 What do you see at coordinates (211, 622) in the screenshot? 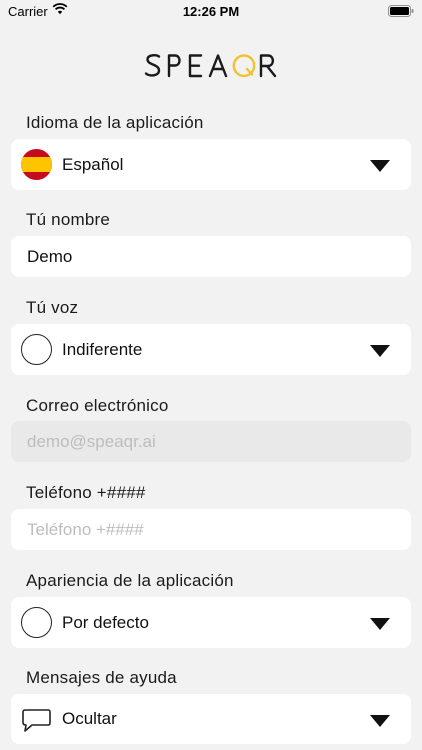
I see `appearance-select: Por defecto` at bounding box center [211, 622].